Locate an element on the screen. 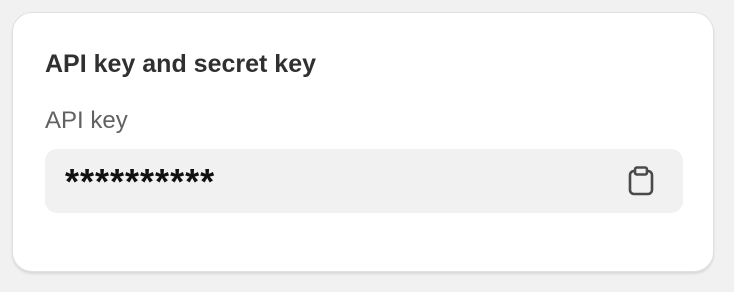 The height and width of the screenshot is (292, 734). api-key-value: ********** is located at coordinates (140, 181).